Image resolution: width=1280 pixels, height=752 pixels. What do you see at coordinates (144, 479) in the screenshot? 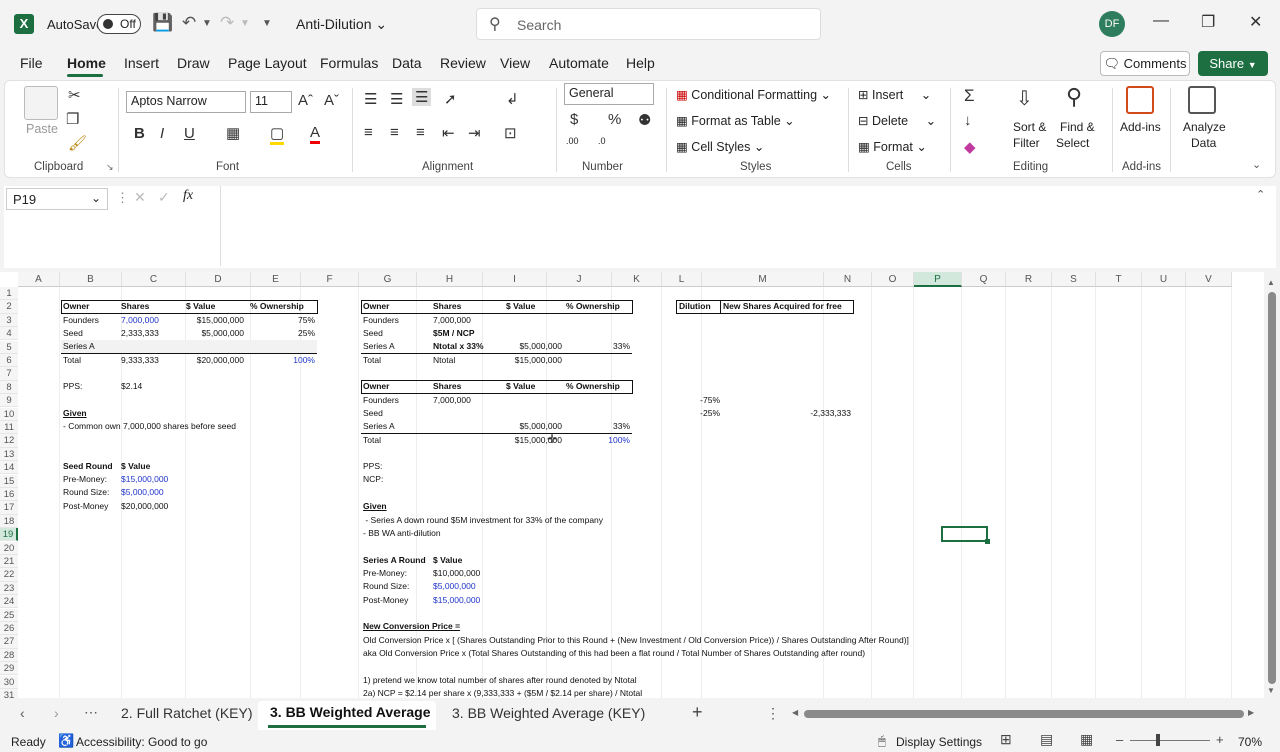
I see `seed-premoney-value: $15,000,000` at bounding box center [144, 479].